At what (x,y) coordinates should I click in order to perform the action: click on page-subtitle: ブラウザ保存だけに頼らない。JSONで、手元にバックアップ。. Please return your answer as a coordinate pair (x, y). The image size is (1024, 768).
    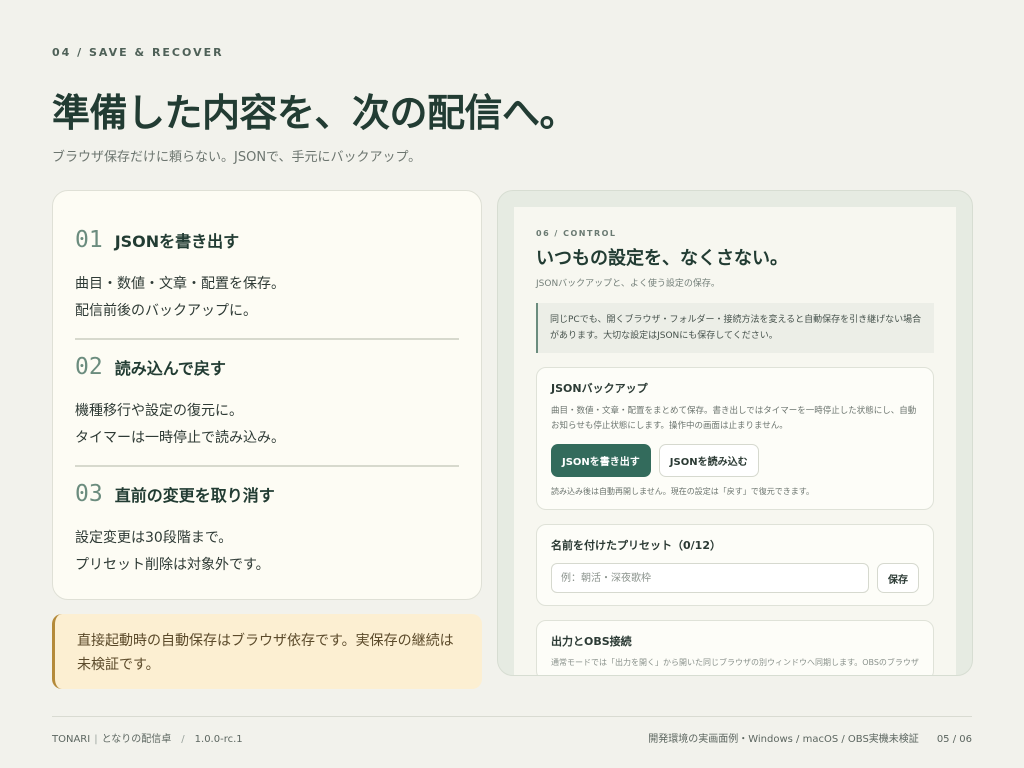
    Looking at the image, I should click on (237, 157).